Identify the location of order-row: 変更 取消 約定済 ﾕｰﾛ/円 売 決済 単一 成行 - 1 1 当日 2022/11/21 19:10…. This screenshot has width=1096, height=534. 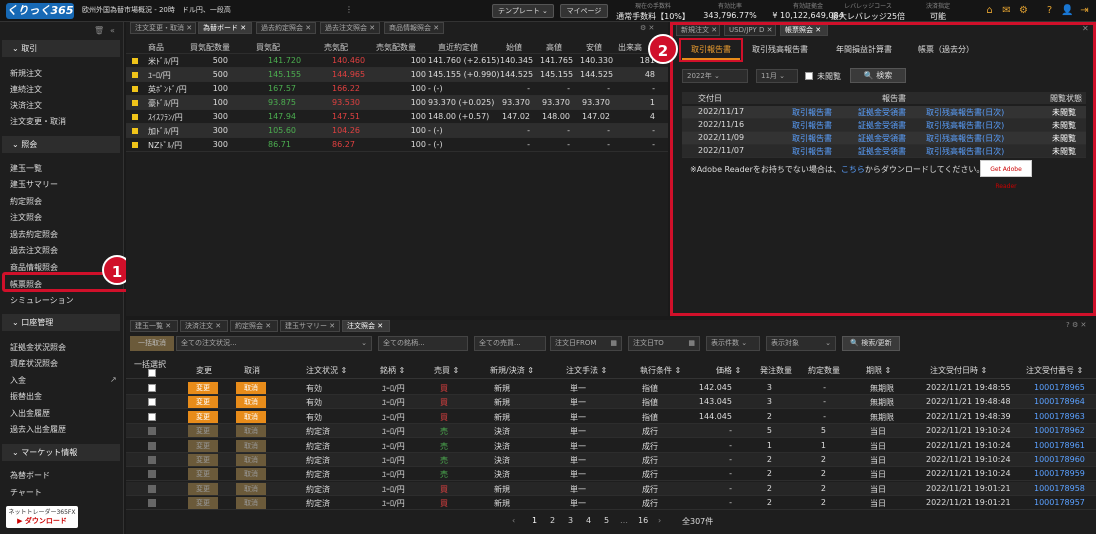
(611, 446).